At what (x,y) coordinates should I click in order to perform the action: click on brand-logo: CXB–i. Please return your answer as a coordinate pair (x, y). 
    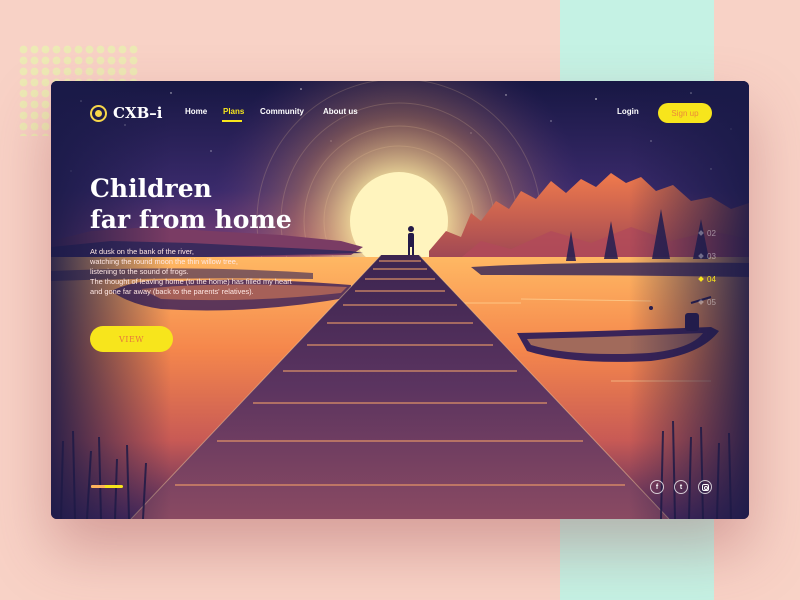
    Looking at the image, I should click on (126, 113).